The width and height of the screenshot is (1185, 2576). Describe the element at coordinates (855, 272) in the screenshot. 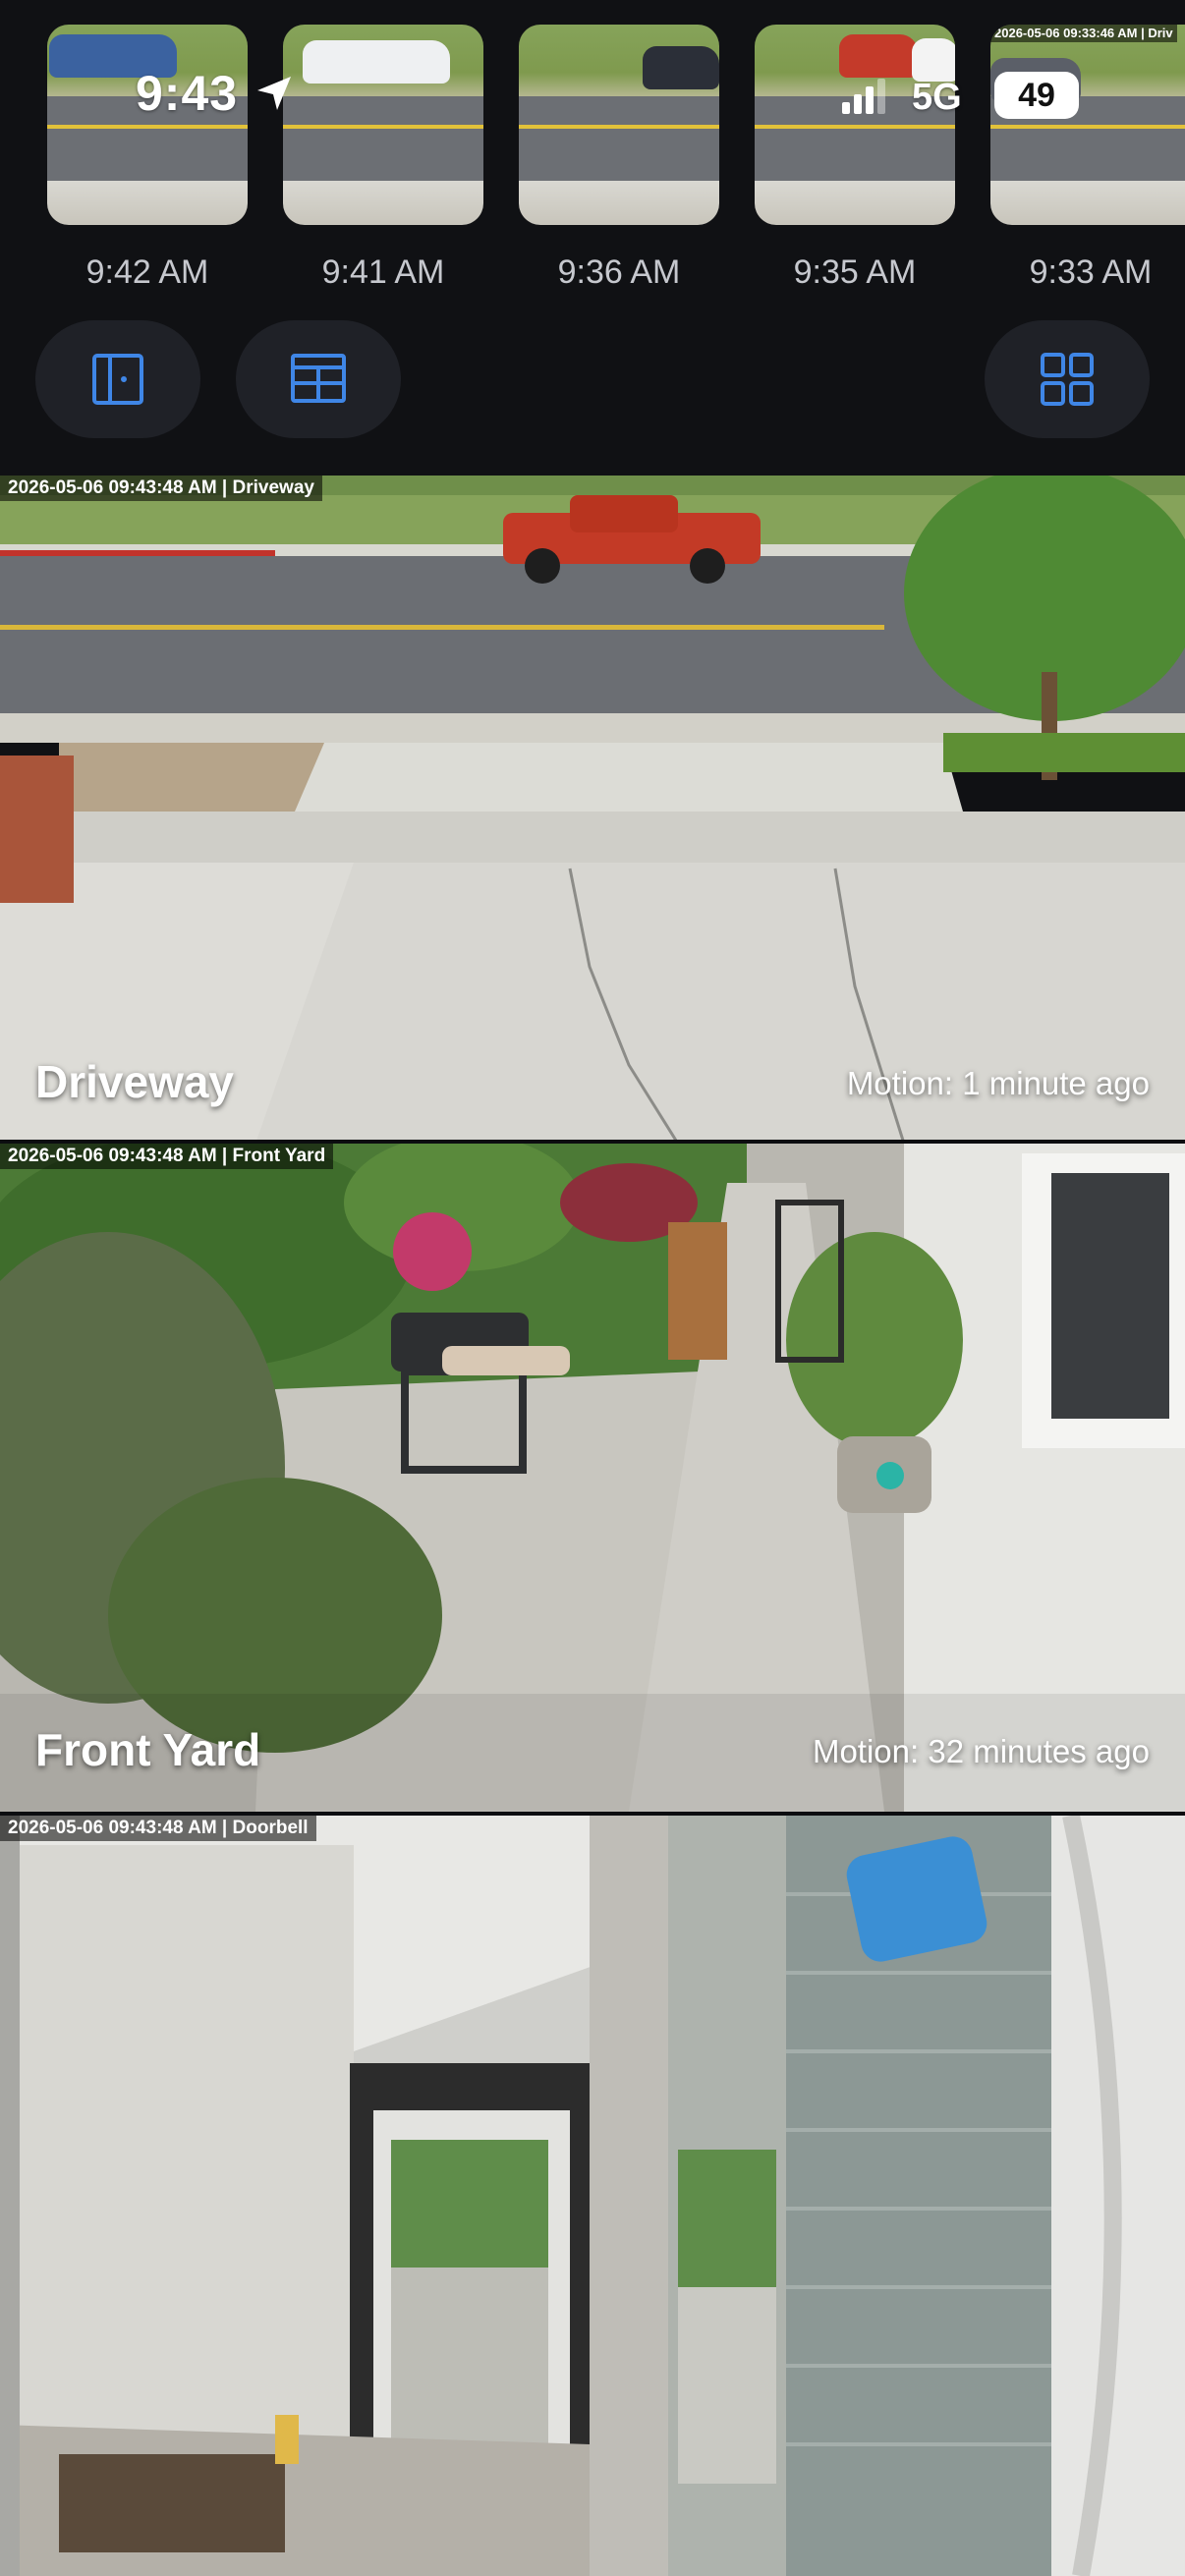

I see `event-time: 9:35 AM` at that location.